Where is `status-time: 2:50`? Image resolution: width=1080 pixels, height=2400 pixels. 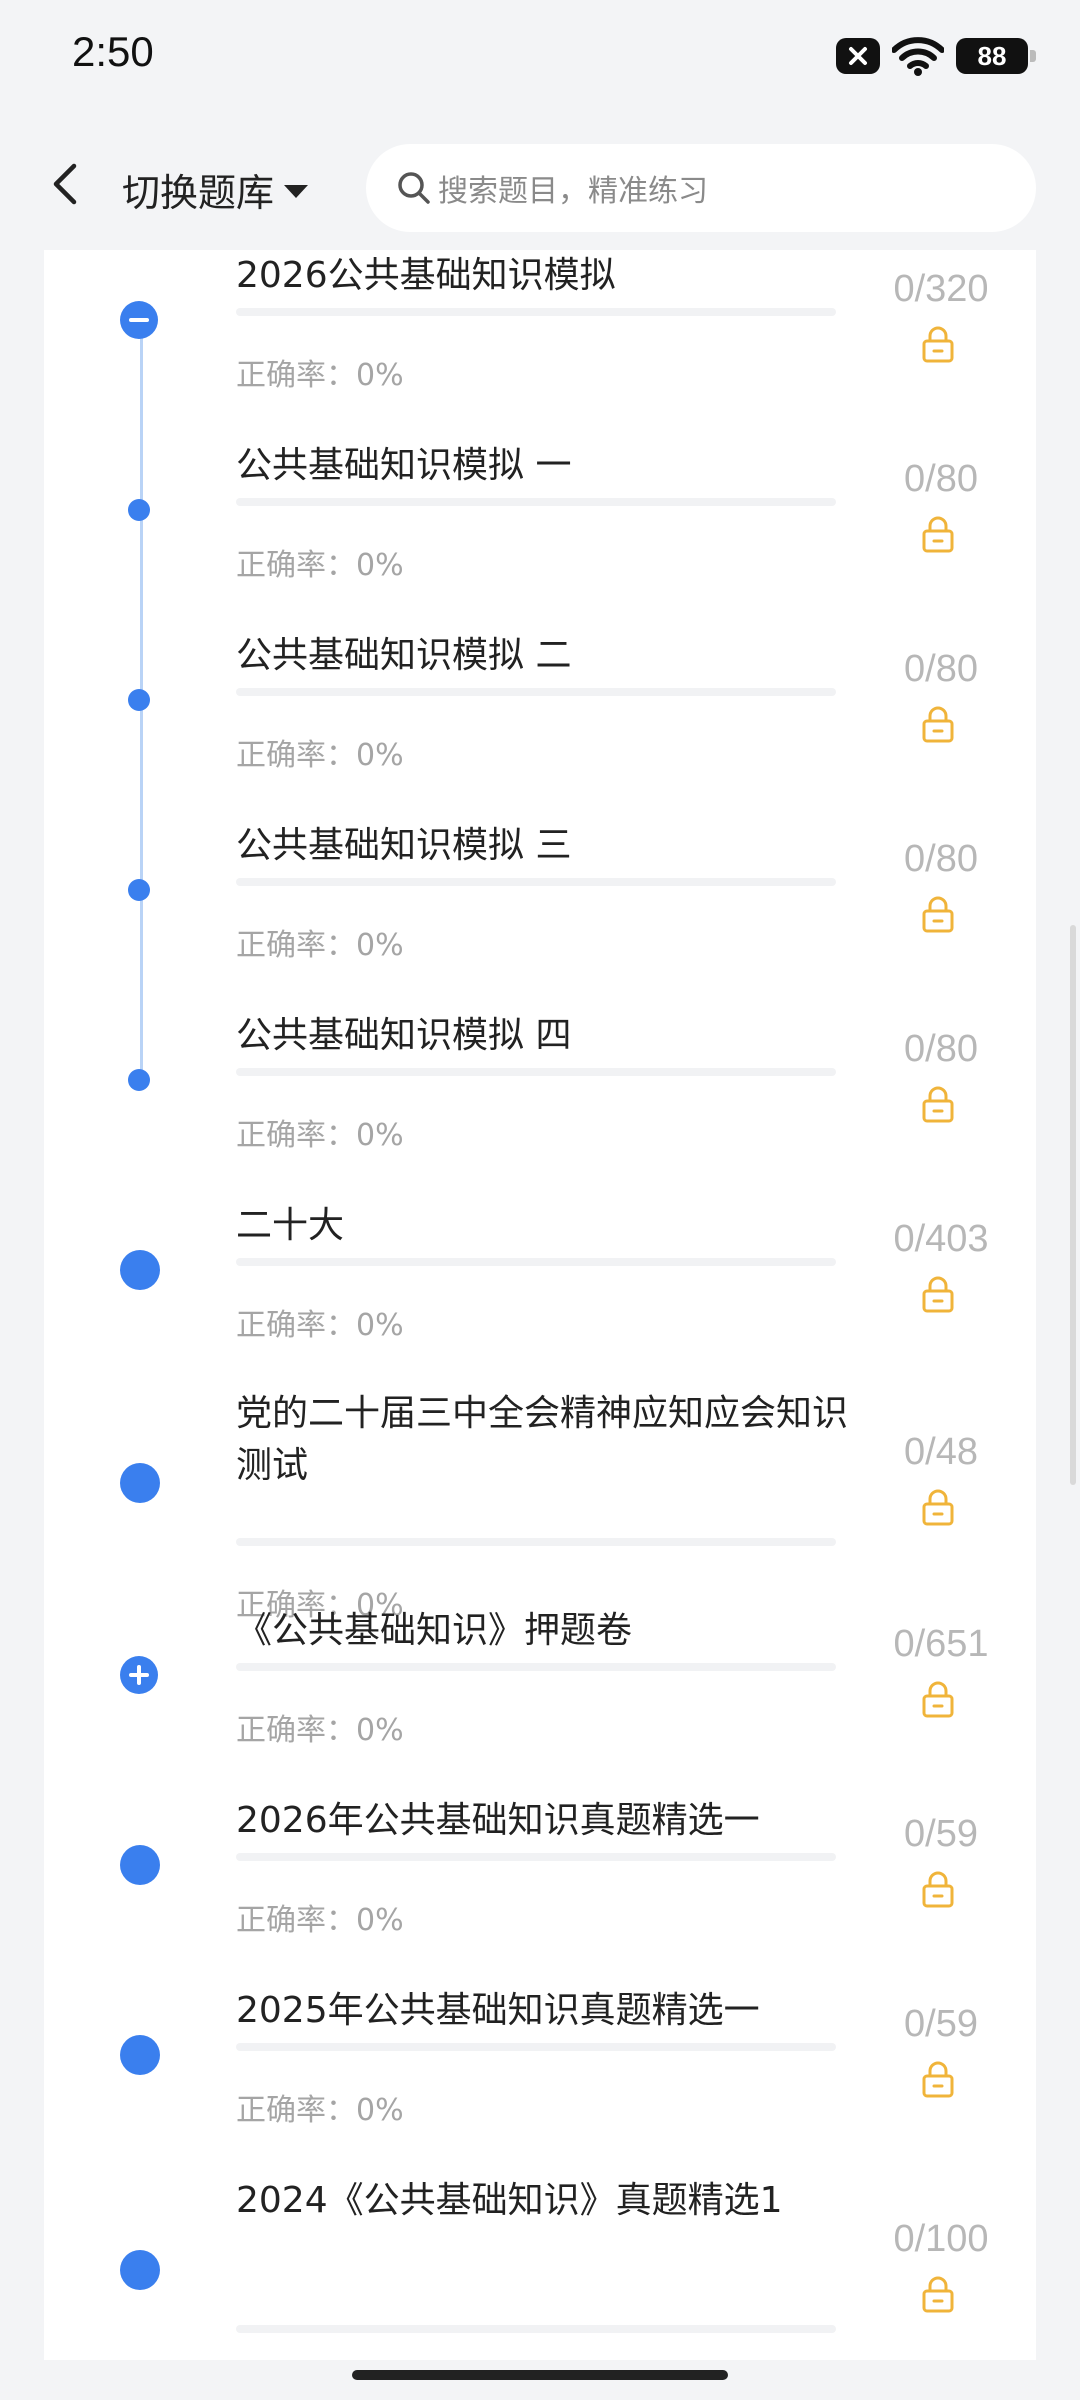 status-time: 2:50 is located at coordinates (113, 51).